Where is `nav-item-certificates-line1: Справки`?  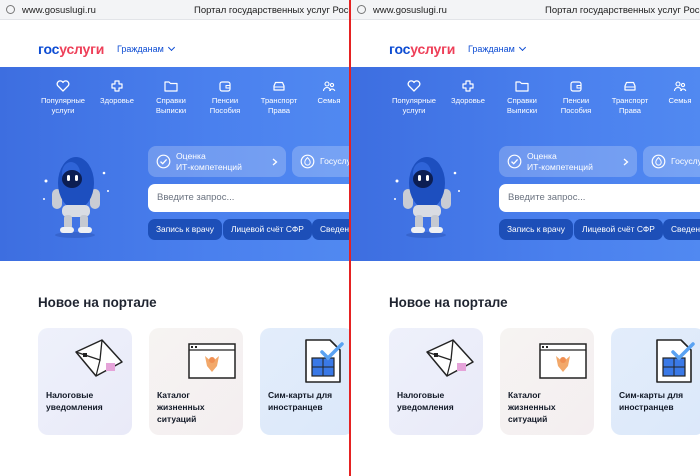 nav-item-certificates-line1: Справки is located at coordinates (522, 100).